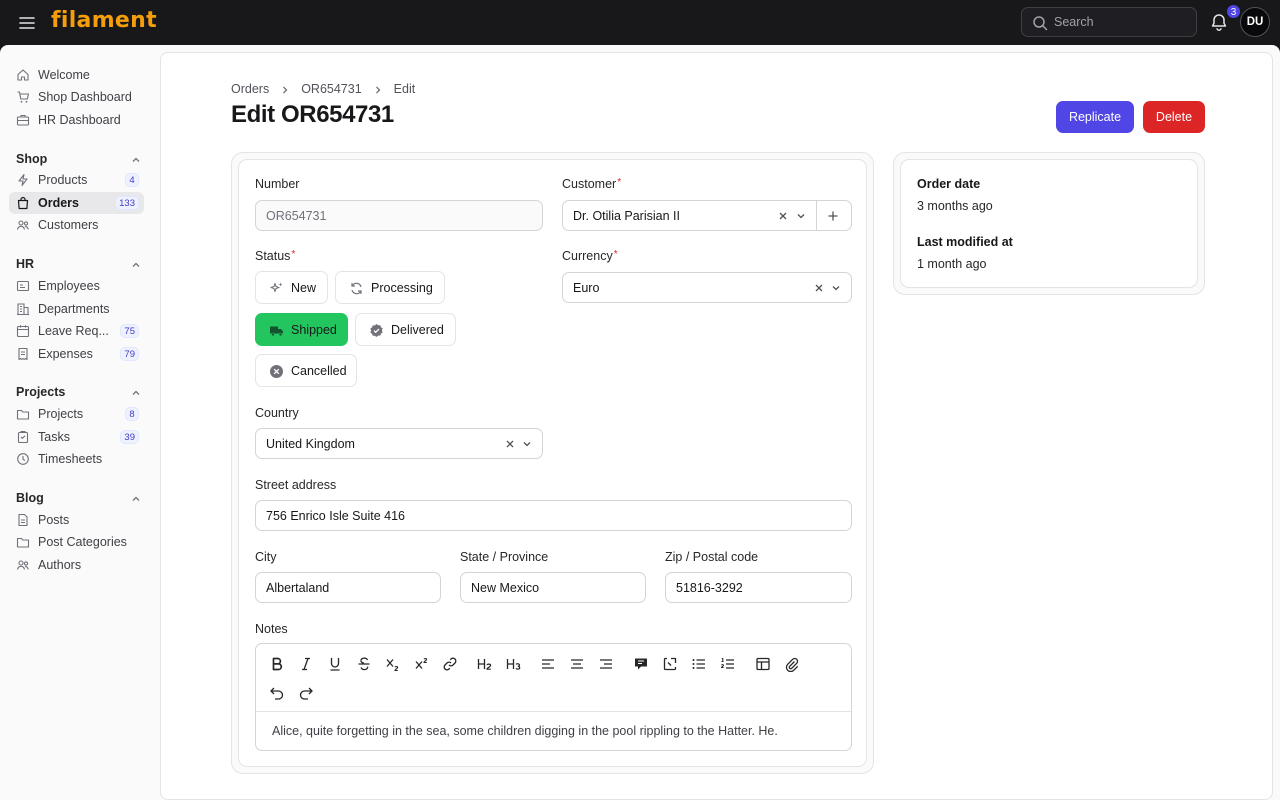 The height and width of the screenshot is (800, 1280). Describe the element at coordinates (592, 184) in the screenshot. I see `customer-label: Customer*` at that location.